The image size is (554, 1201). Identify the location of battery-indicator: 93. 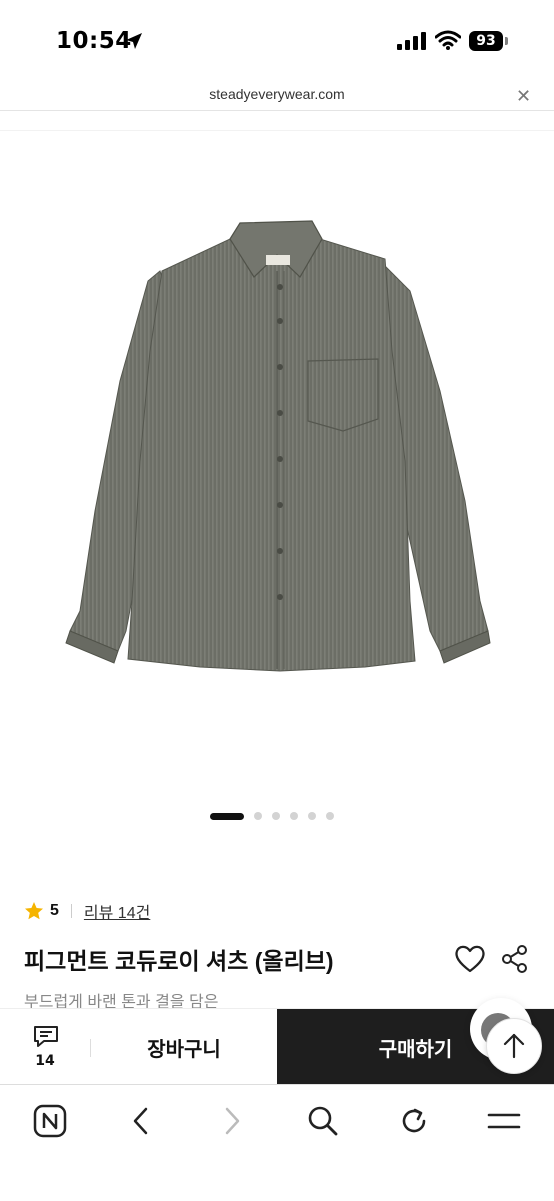
(486, 41).